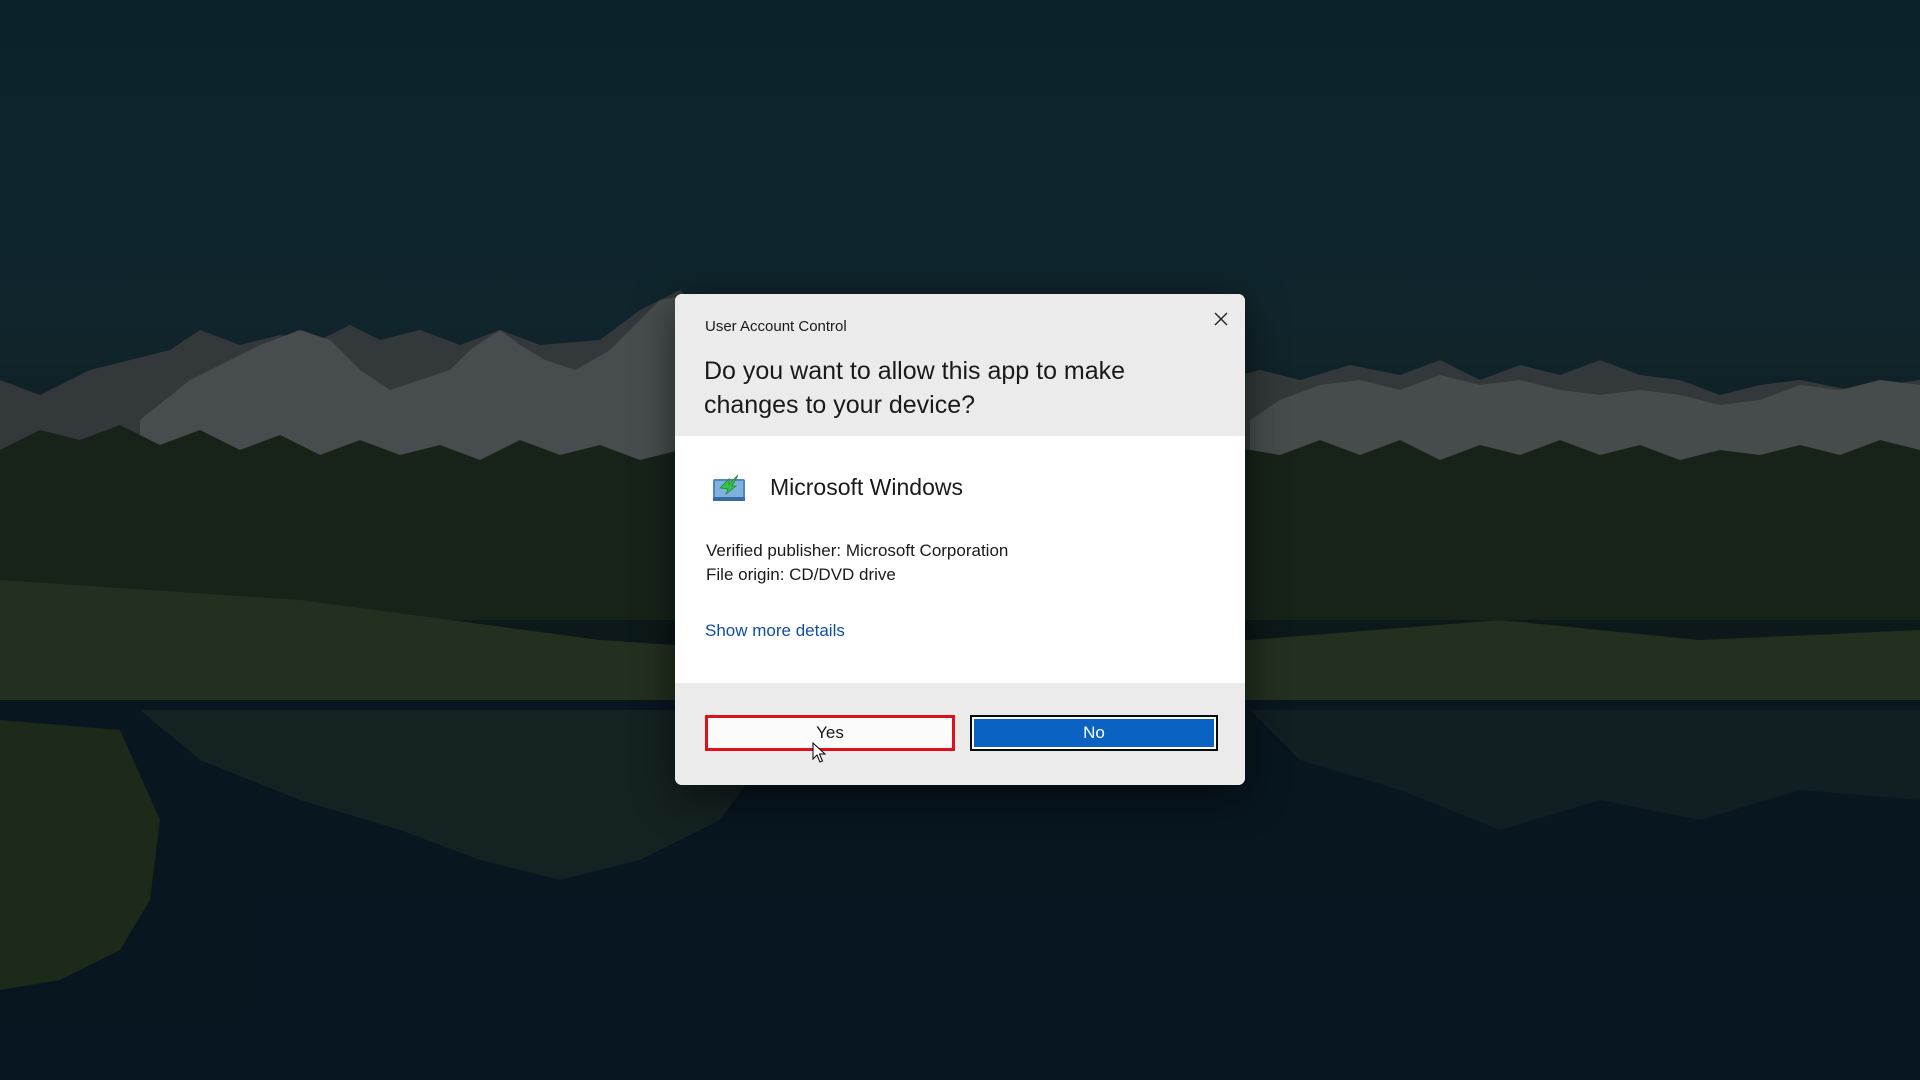 Image resolution: width=1920 pixels, height=1080 pixels. I want to click on close-icon, so click(1221, 319).